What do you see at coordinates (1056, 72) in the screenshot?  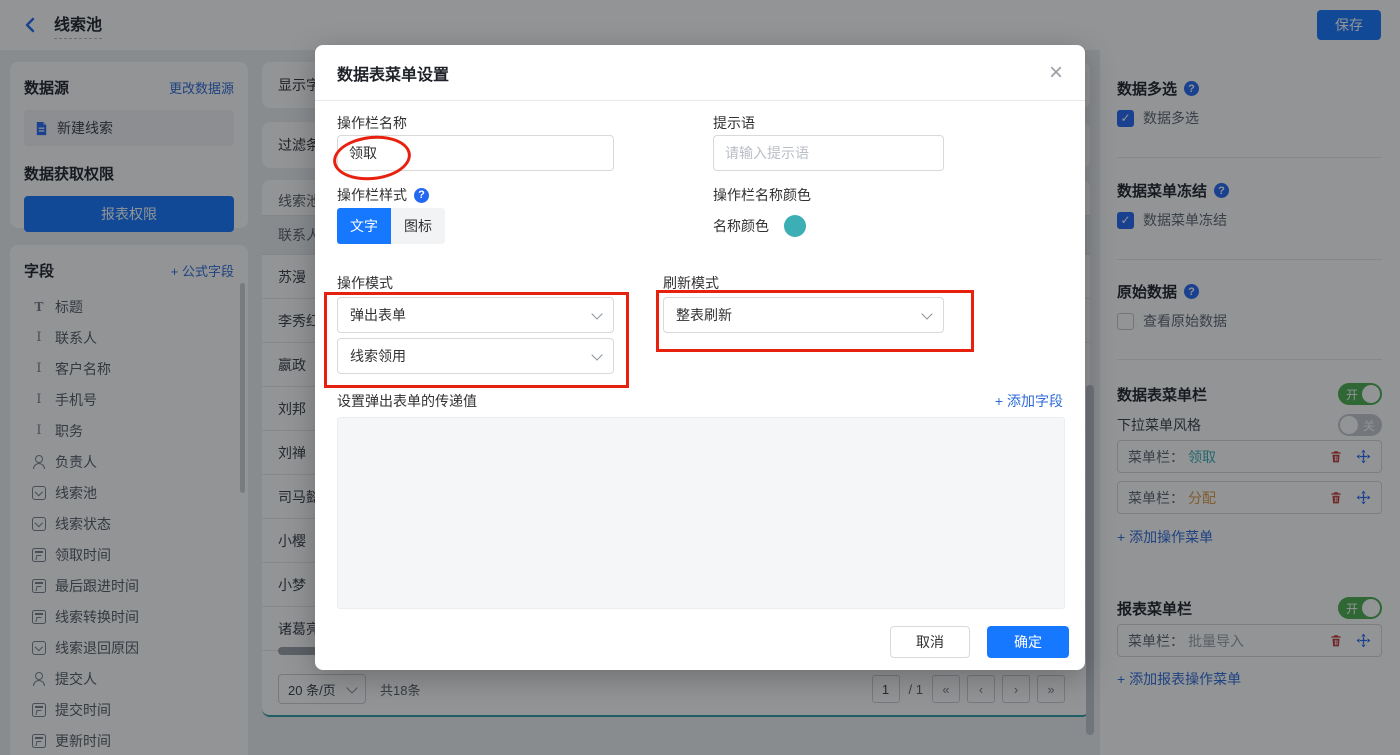 I see `close-icon: ×` at bounding box center [1056, 72].